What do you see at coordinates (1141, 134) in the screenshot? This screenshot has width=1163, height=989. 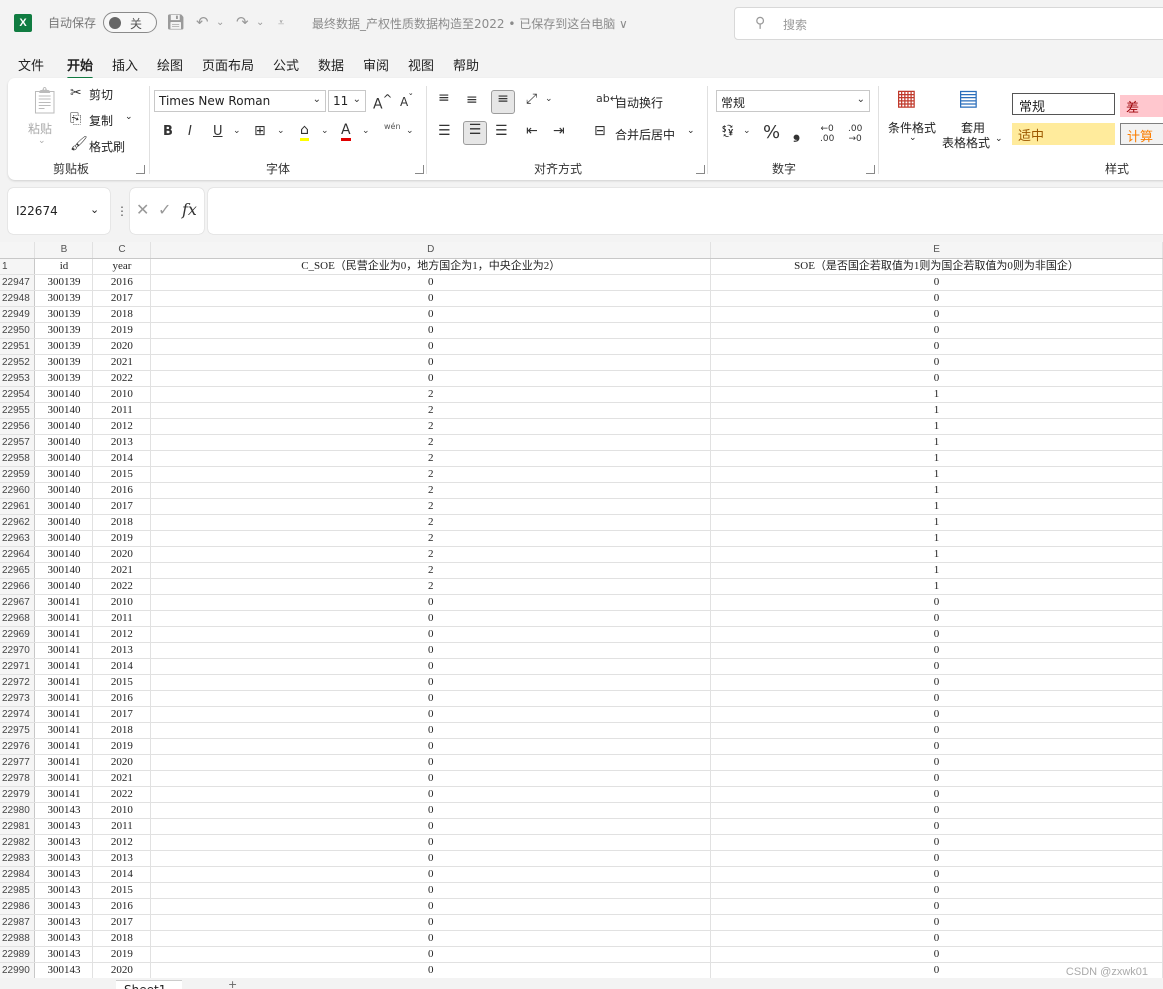 I see `style-calculation: 计算` at bounding box center [1141, 134].